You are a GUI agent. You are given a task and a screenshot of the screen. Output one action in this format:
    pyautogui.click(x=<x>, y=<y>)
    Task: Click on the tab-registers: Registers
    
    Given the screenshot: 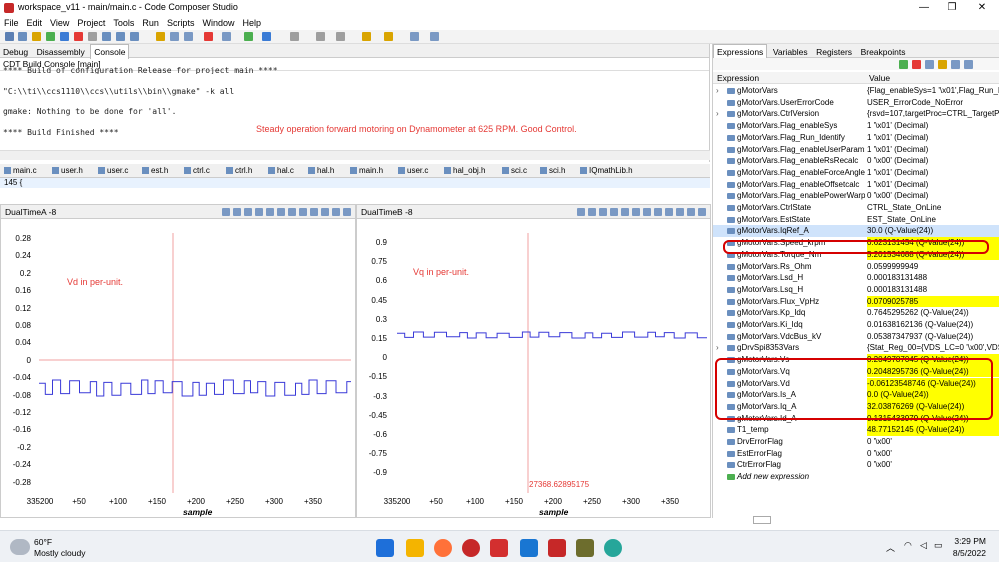 What is the action you would take?
    pyautogui.click(x=834, y=52)
    